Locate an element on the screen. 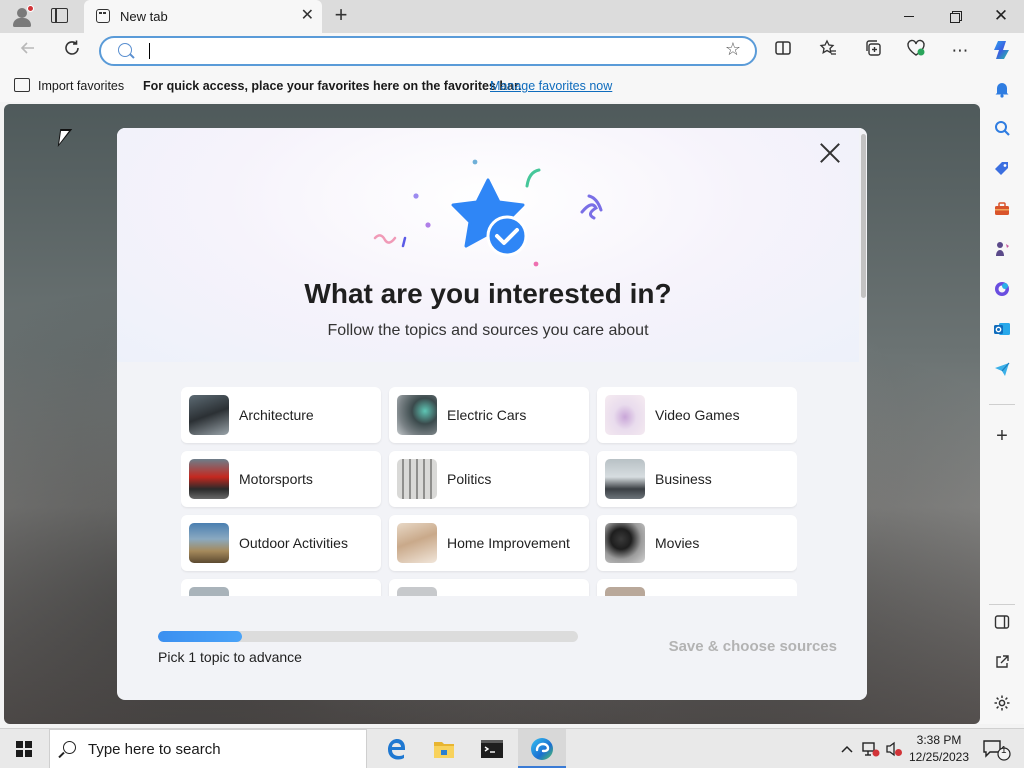 This screenshot has height=768, width=1024. address-bar: ☆ is located at coordinates (428, 51).